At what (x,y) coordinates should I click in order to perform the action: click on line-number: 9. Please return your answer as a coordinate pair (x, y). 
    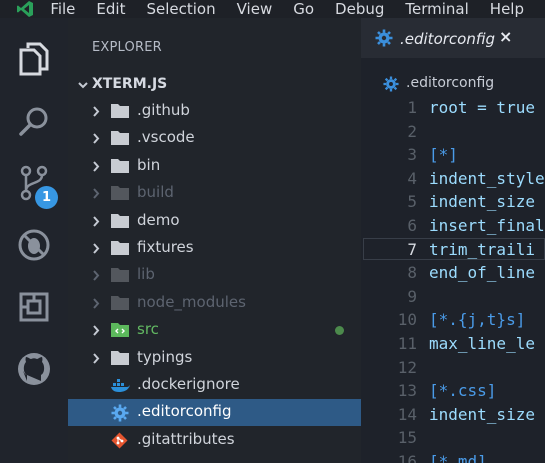
    Looking at the image, I should click on (412, 296).